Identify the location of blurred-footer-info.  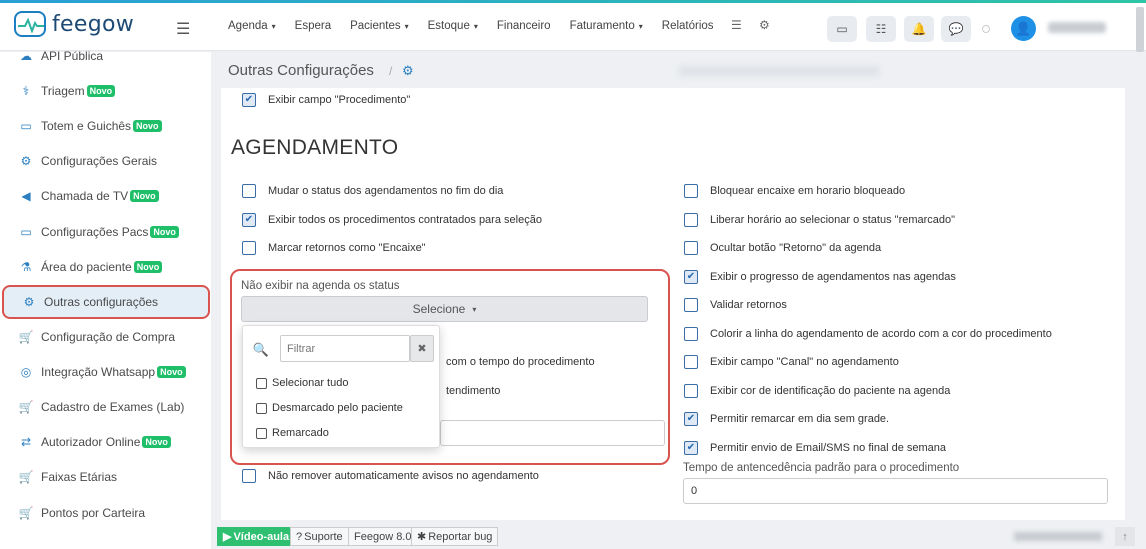
(1058, 536).